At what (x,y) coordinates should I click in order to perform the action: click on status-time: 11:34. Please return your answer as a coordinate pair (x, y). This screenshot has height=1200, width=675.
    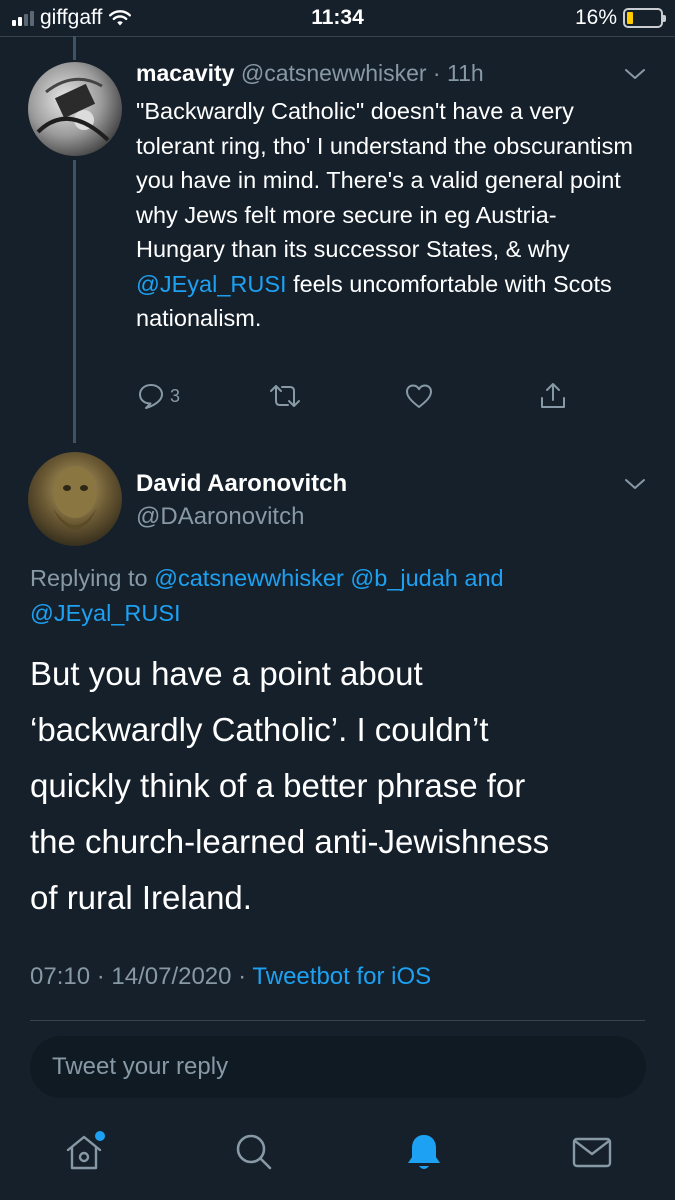
    Looking at the image, I should click on (337, 17).